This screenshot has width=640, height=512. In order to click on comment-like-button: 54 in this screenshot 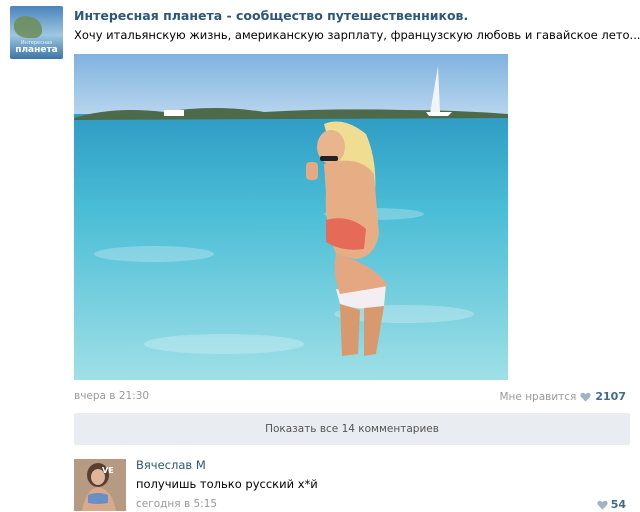, I will do `click(611, 504)`.